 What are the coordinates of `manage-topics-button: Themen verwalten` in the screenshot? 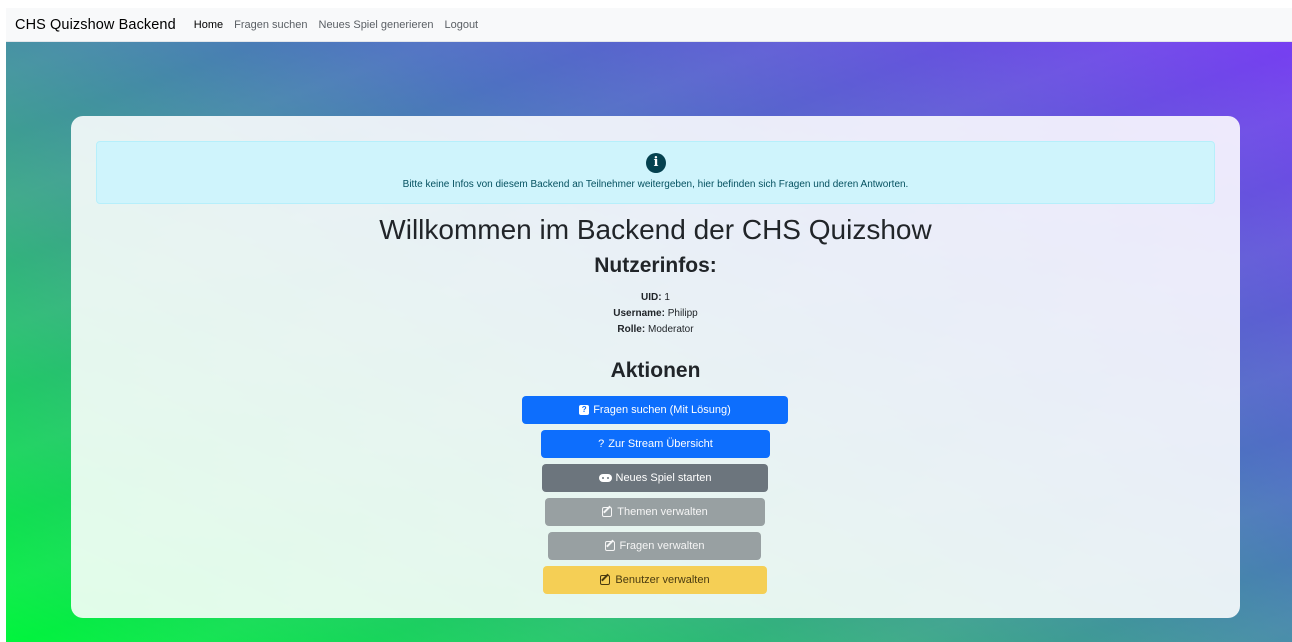 It's located at (655, 512).